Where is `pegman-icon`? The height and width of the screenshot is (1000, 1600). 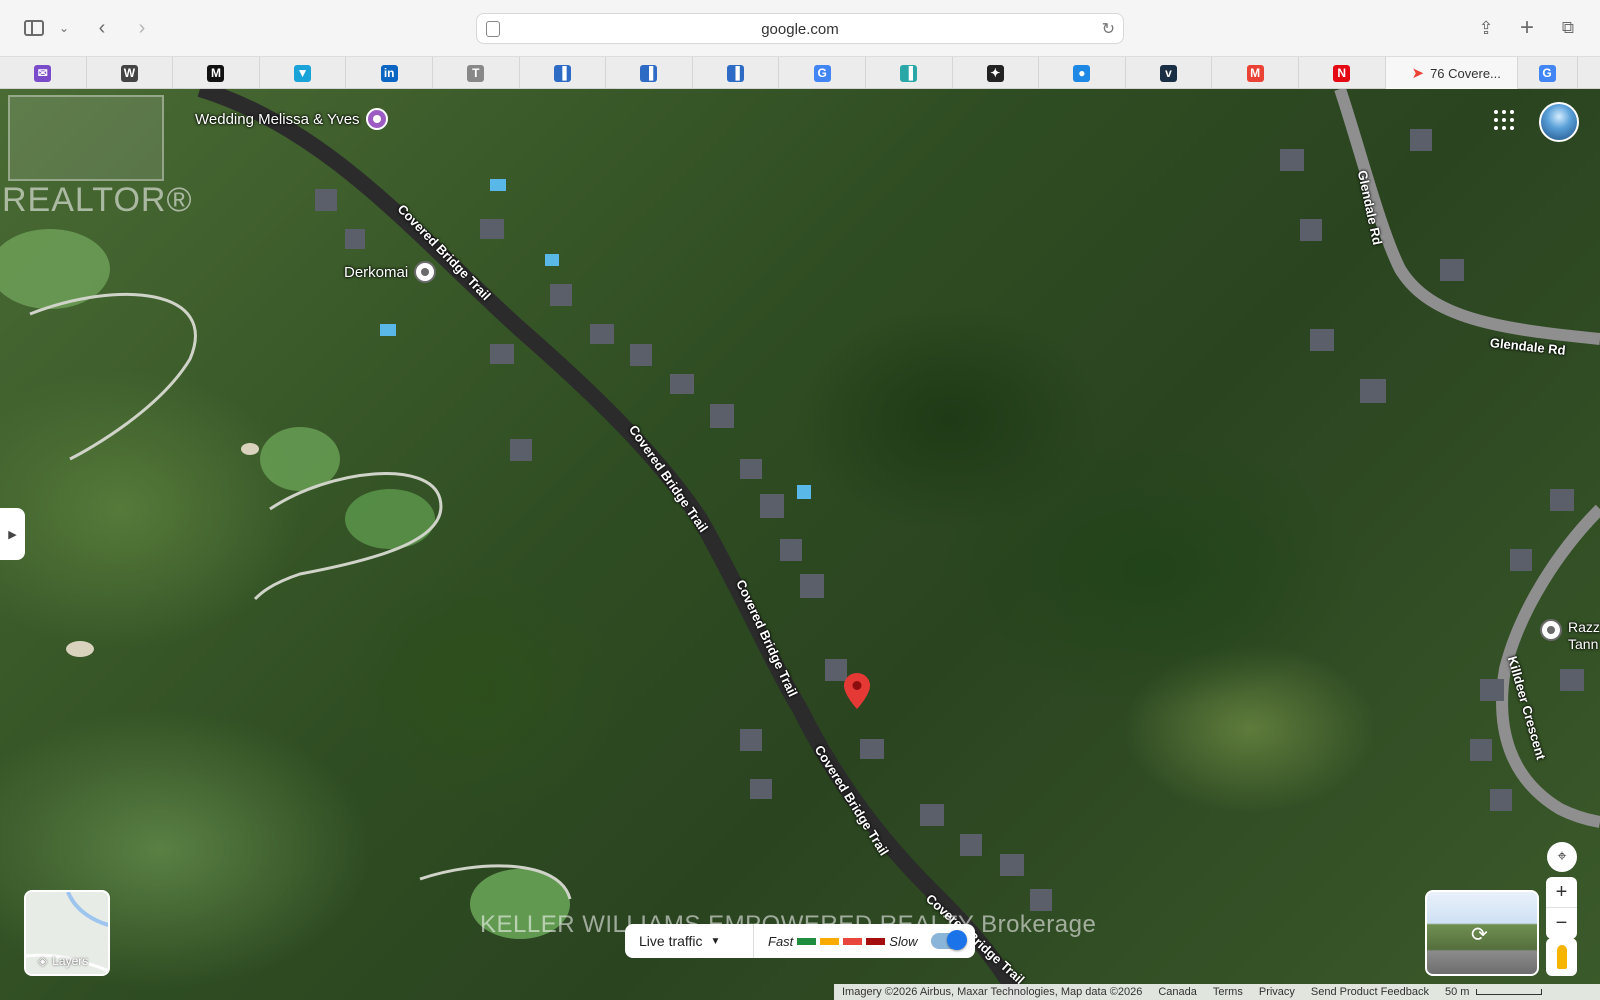
pegman-icon is located at coordinates (1561, 957).